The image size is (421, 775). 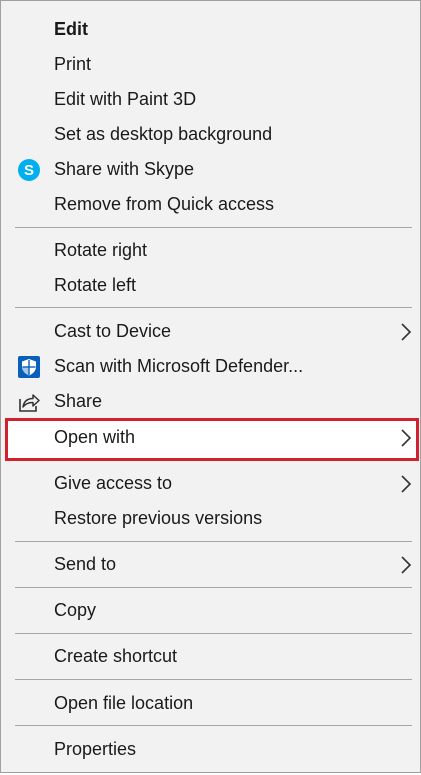 What do you see at coordinates (163, 134) in the screenshot?
I see `menu-item-label: Set as desktop background` at bounding box center [163, 134].